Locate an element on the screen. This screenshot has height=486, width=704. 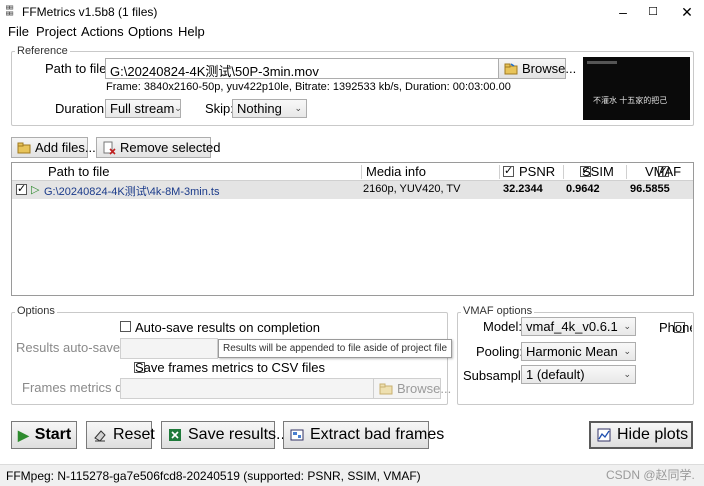
auto-save-label: Auto-save results on completion is located at coordinates (227, 327).